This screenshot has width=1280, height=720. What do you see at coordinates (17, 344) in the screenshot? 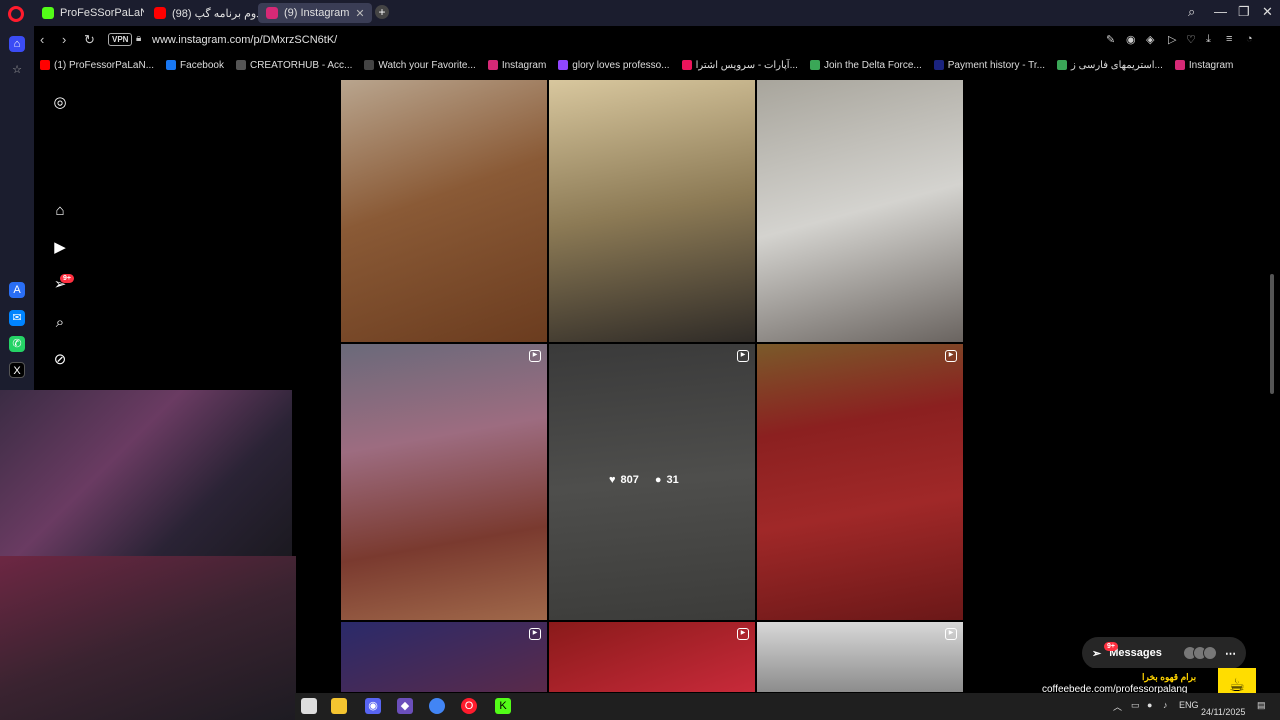
I see `whatsapp-icon: ✆` at bounding box center [17, 344].